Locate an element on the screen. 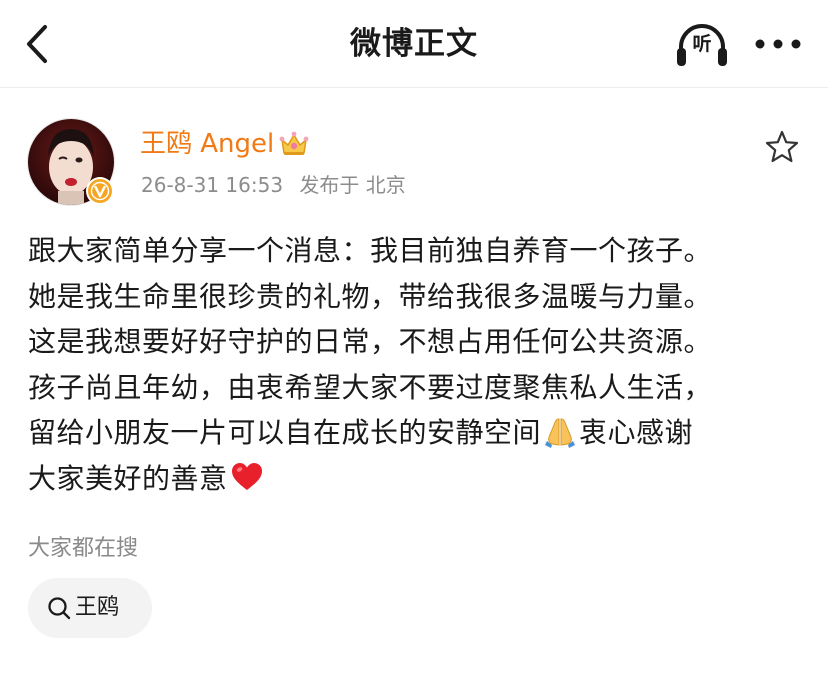  post-line-text: 孩子尚且年幼，由衷希望大家不要过度聚焦私人生活， is located at coordinates (370, 387).